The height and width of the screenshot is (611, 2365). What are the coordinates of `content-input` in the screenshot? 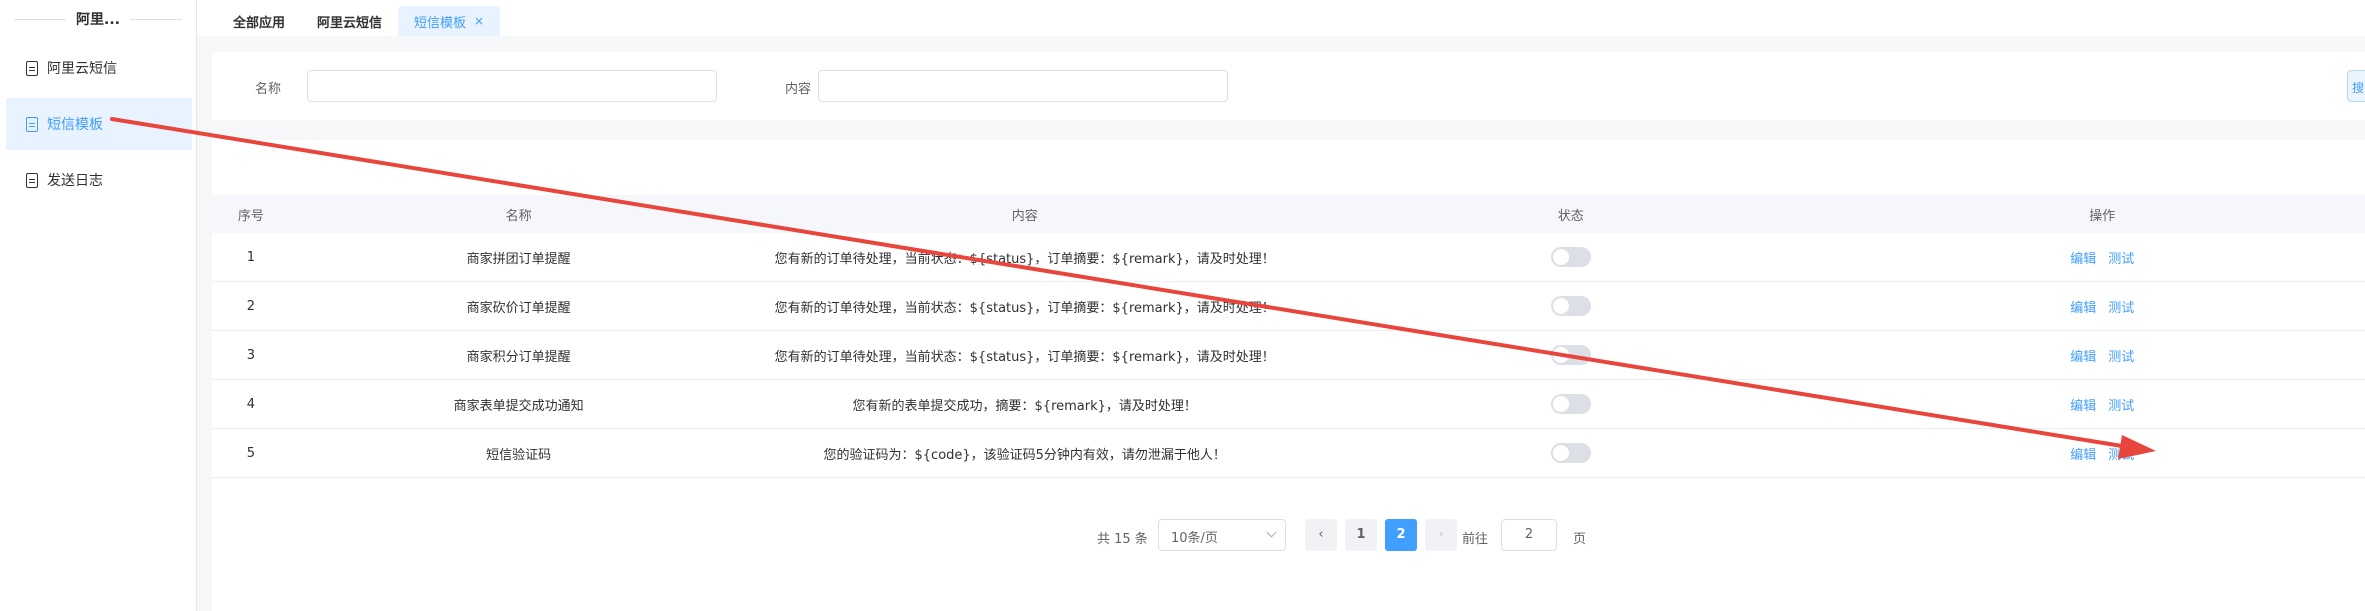 It's located at (1023, 86).